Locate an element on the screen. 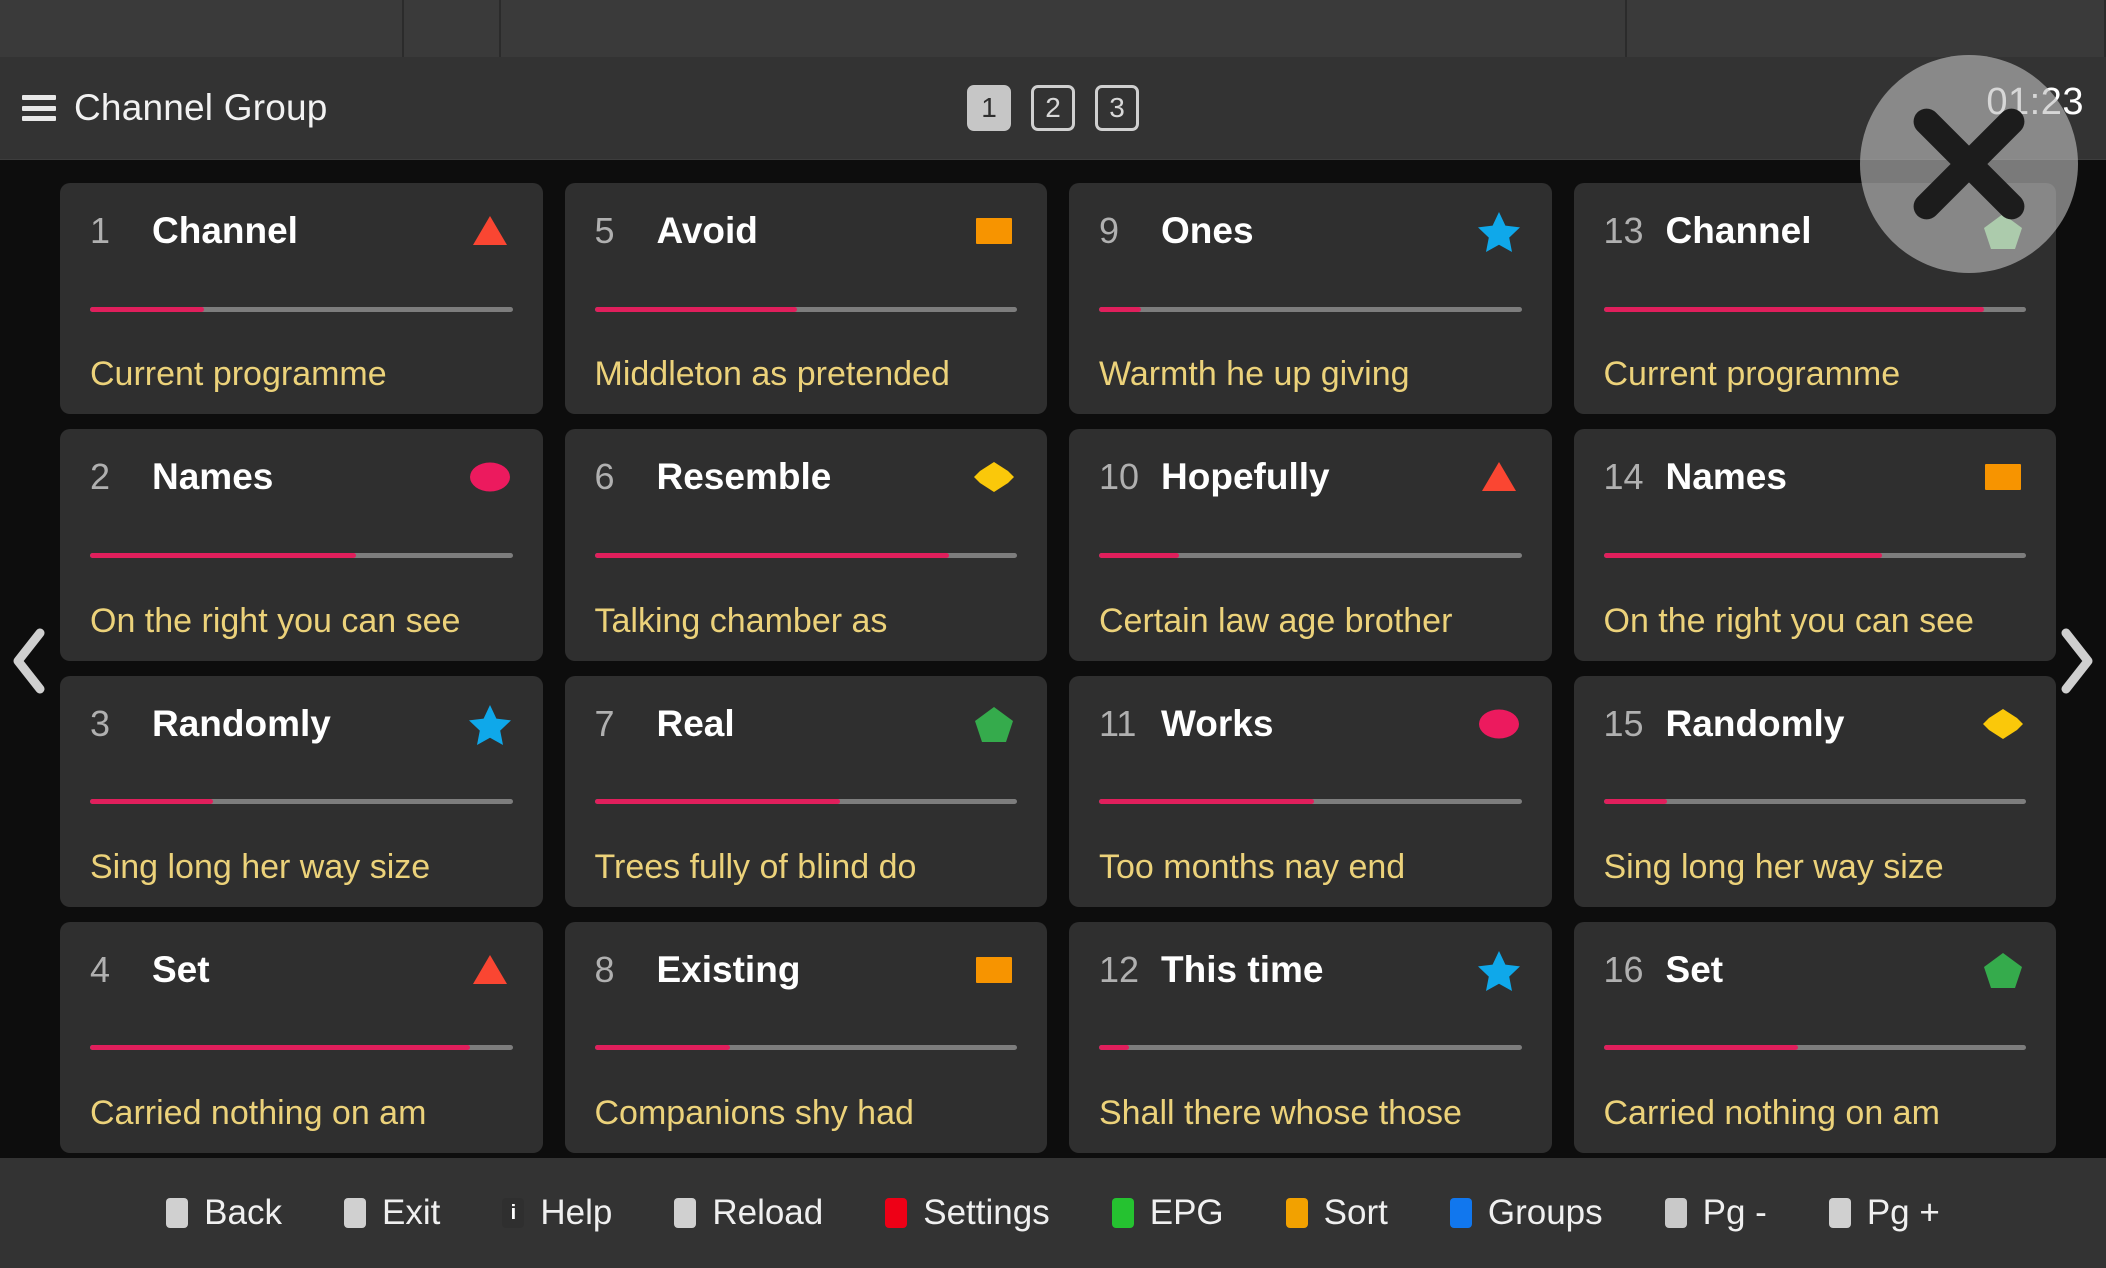 This screenshot has height=1268, width=2106. toolbar-button-exit: Exit is located at coordinates (391, 1213).